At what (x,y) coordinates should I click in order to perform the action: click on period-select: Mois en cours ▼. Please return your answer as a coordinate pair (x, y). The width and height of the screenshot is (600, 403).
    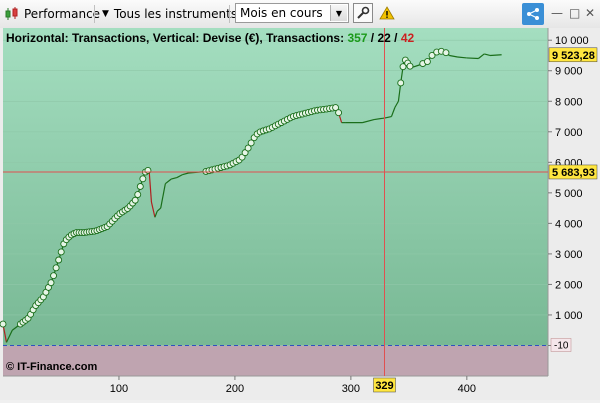
    Looking at the image, I should click on (292, 13).